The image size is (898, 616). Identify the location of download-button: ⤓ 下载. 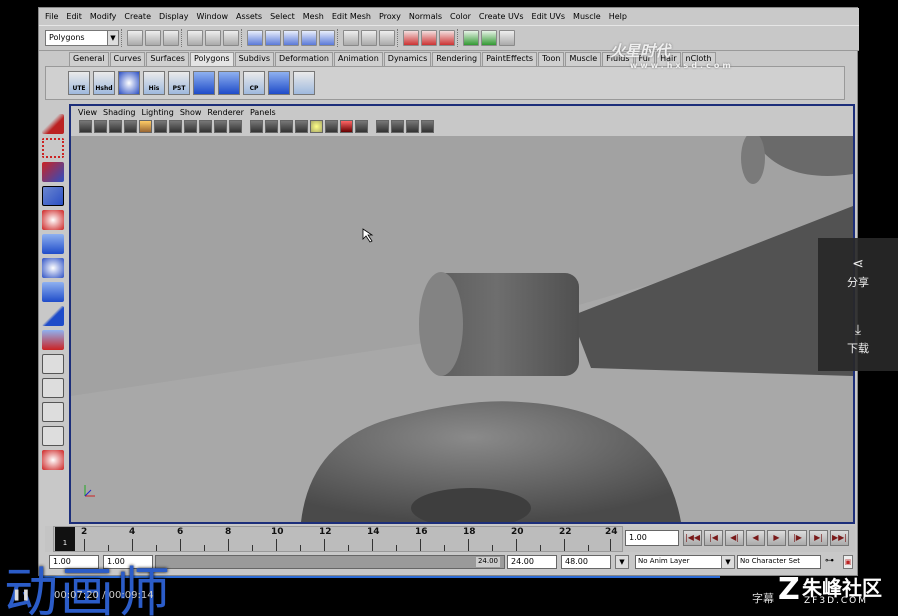
(858, 340).